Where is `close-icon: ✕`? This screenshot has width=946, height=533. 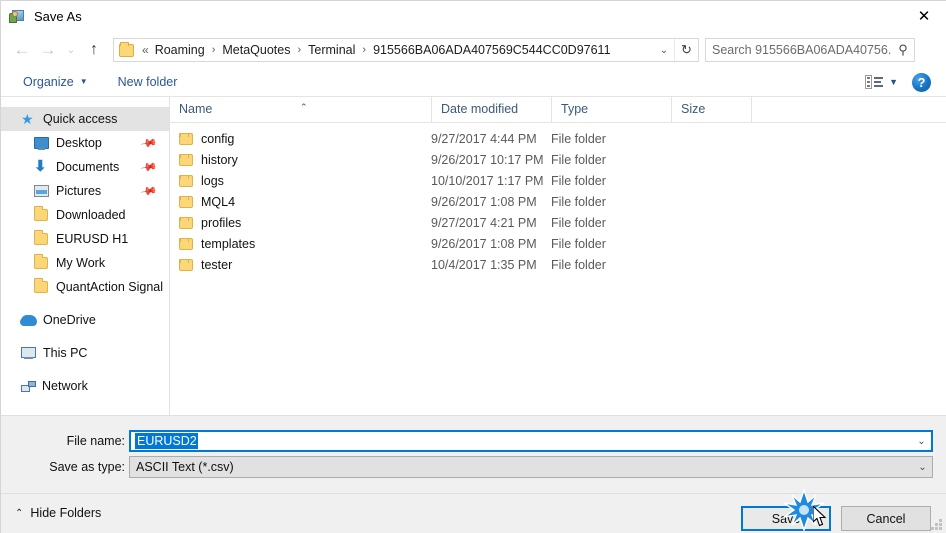
close-icon: ✕ is located at coordinates (924, 16).